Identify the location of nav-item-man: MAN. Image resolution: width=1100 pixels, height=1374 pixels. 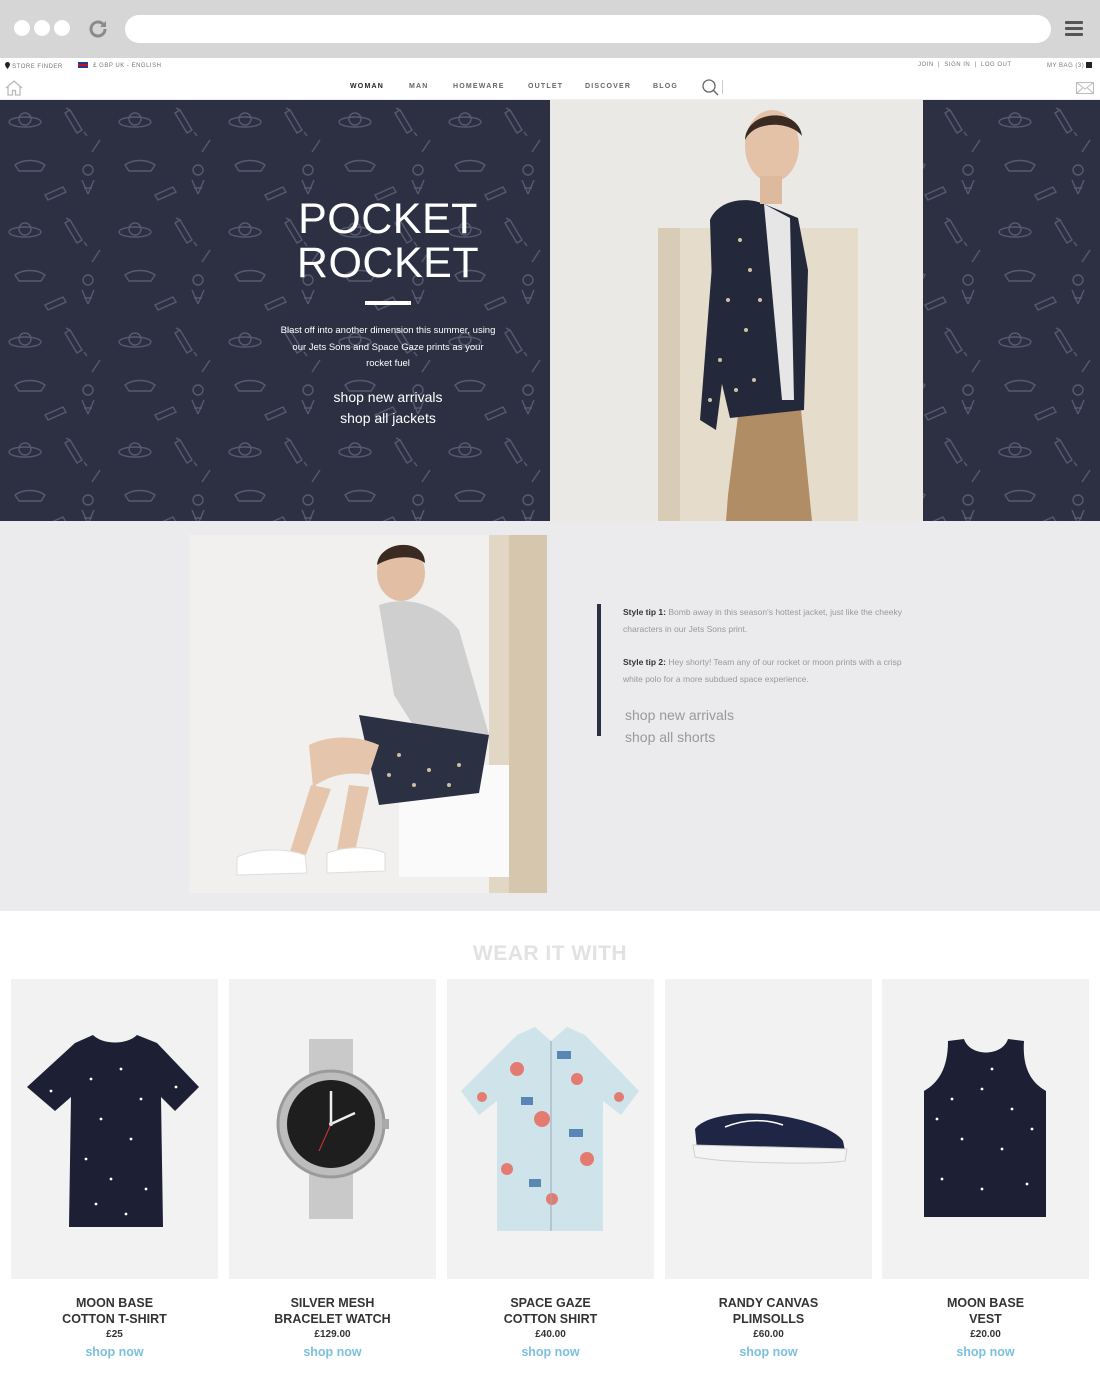
(419, 86).